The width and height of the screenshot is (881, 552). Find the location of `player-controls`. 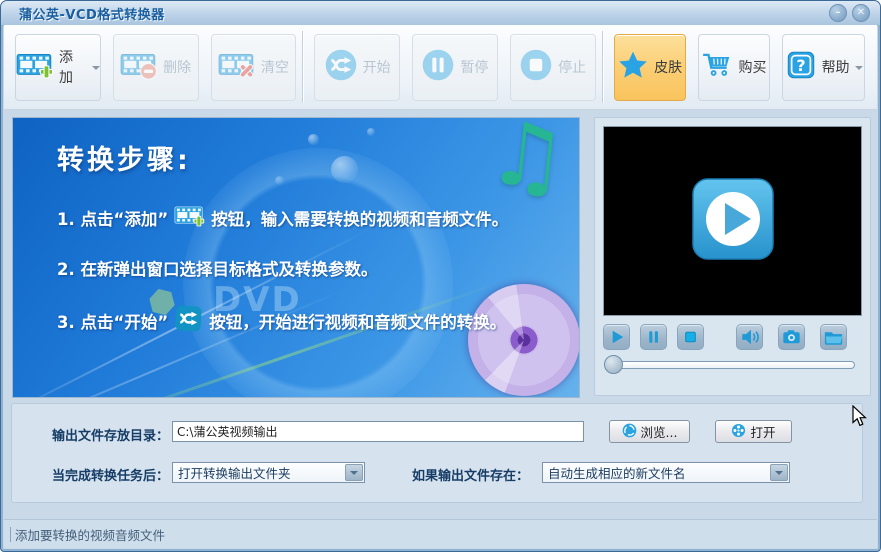

player-controls is located at coordinates (732, 337).